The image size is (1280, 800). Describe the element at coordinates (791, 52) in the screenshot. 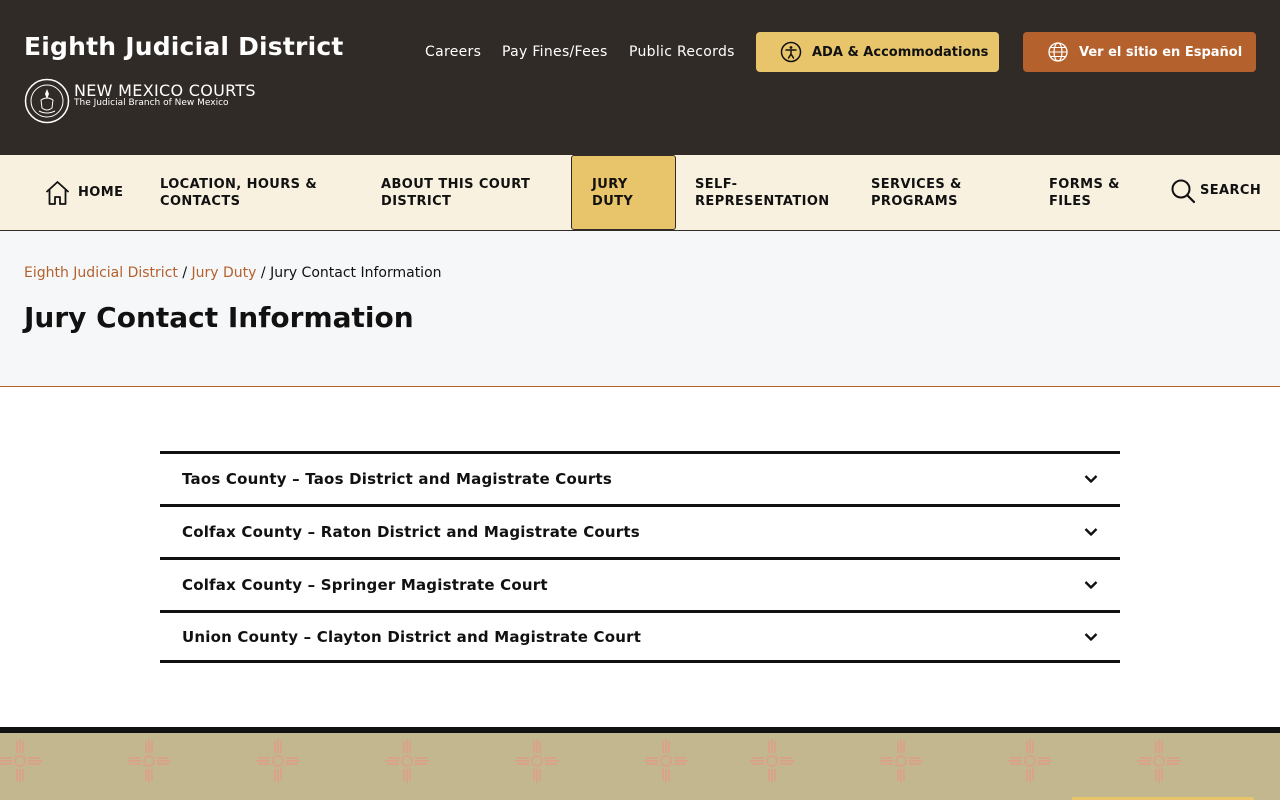

I see `accessibility-icon` at that location.